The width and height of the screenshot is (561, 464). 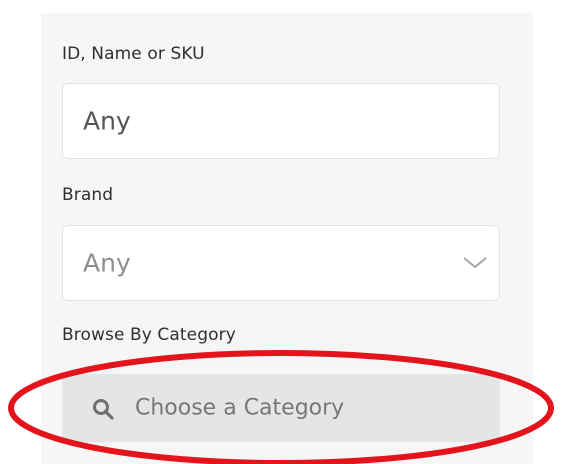 I want to click on id-name-sku-label: ID, Name or SKU, so click(x=133, y=54).